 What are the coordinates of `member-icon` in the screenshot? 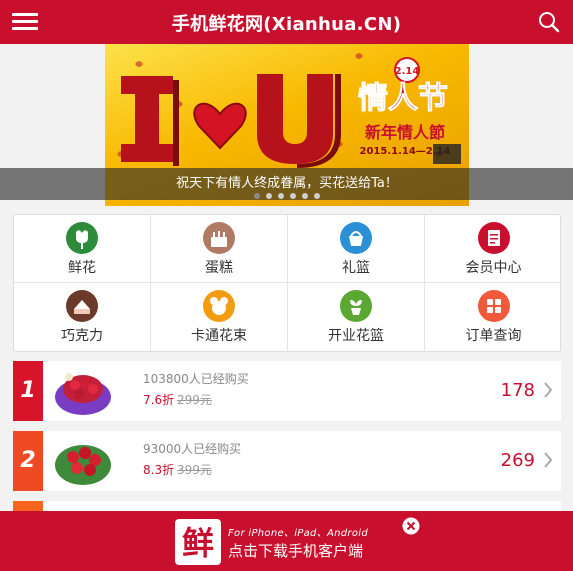 It's located at (493, 238).